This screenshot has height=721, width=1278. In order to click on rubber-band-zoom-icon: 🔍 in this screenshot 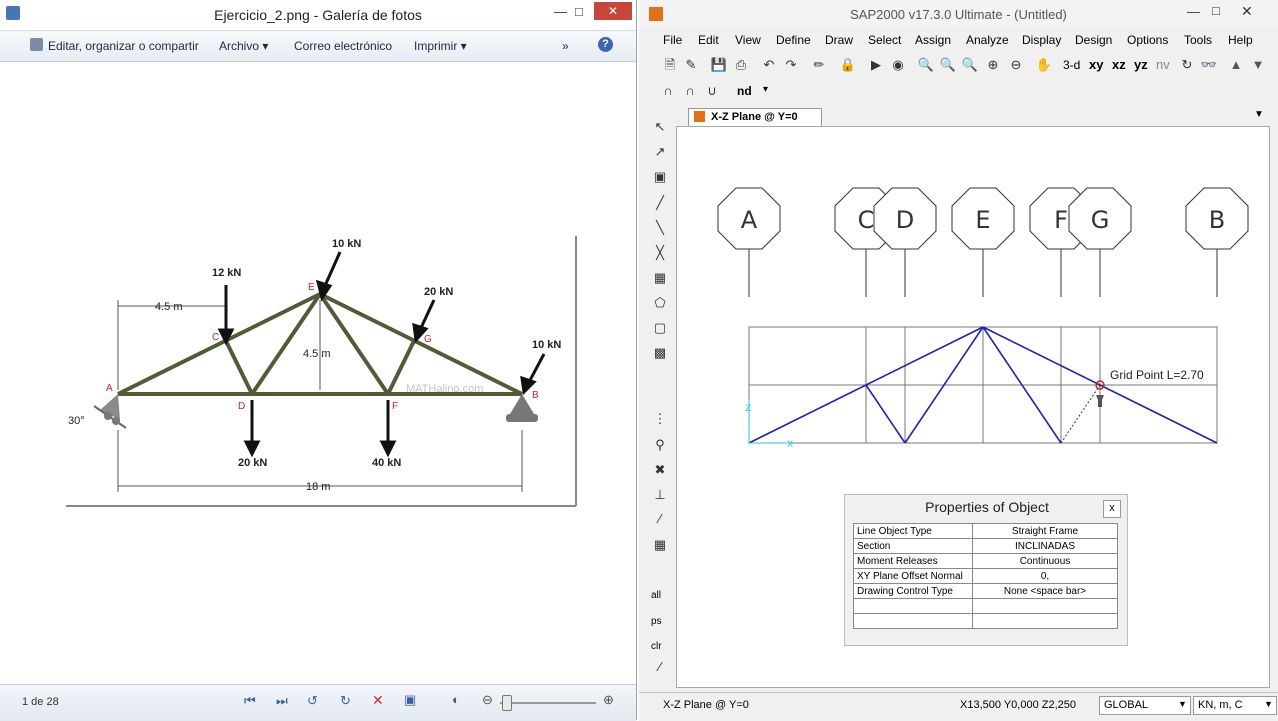, I will do `click(926, 65)`.